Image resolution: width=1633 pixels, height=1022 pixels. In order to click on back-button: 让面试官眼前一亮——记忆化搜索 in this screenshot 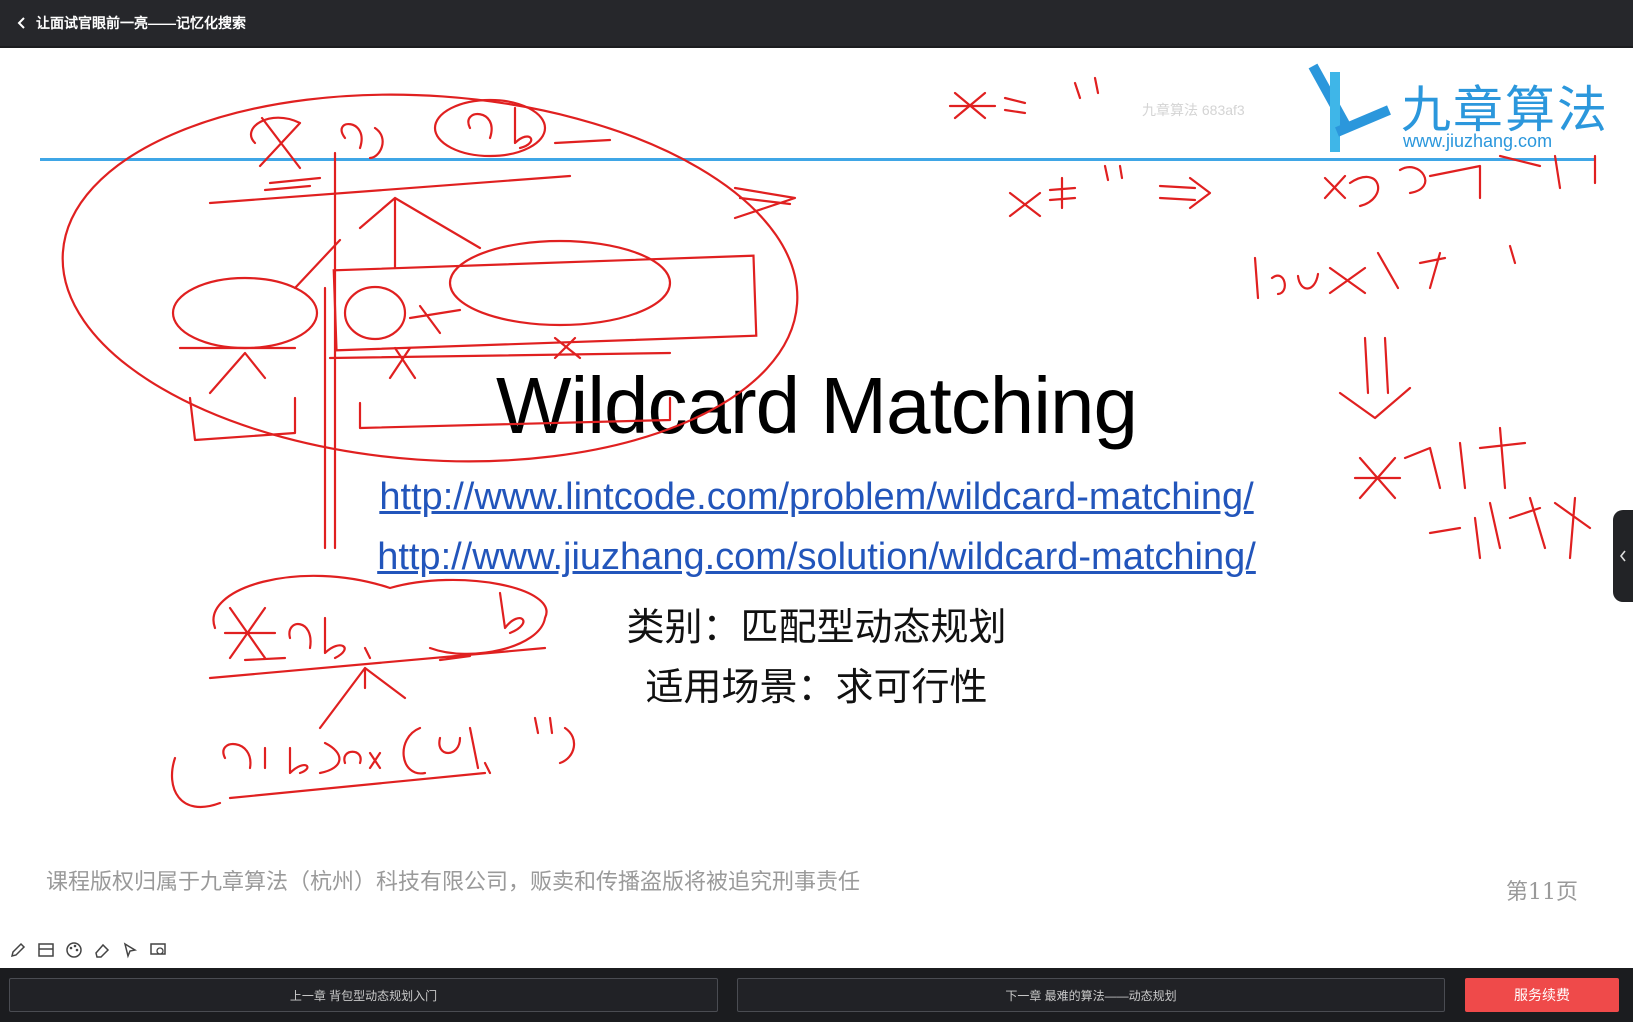, I will do `click(123, 23)`.